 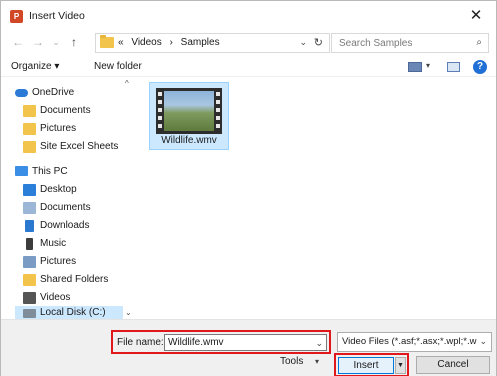 I want to click on insert-options-dropdown: ▼, so click(x=400, y=365).